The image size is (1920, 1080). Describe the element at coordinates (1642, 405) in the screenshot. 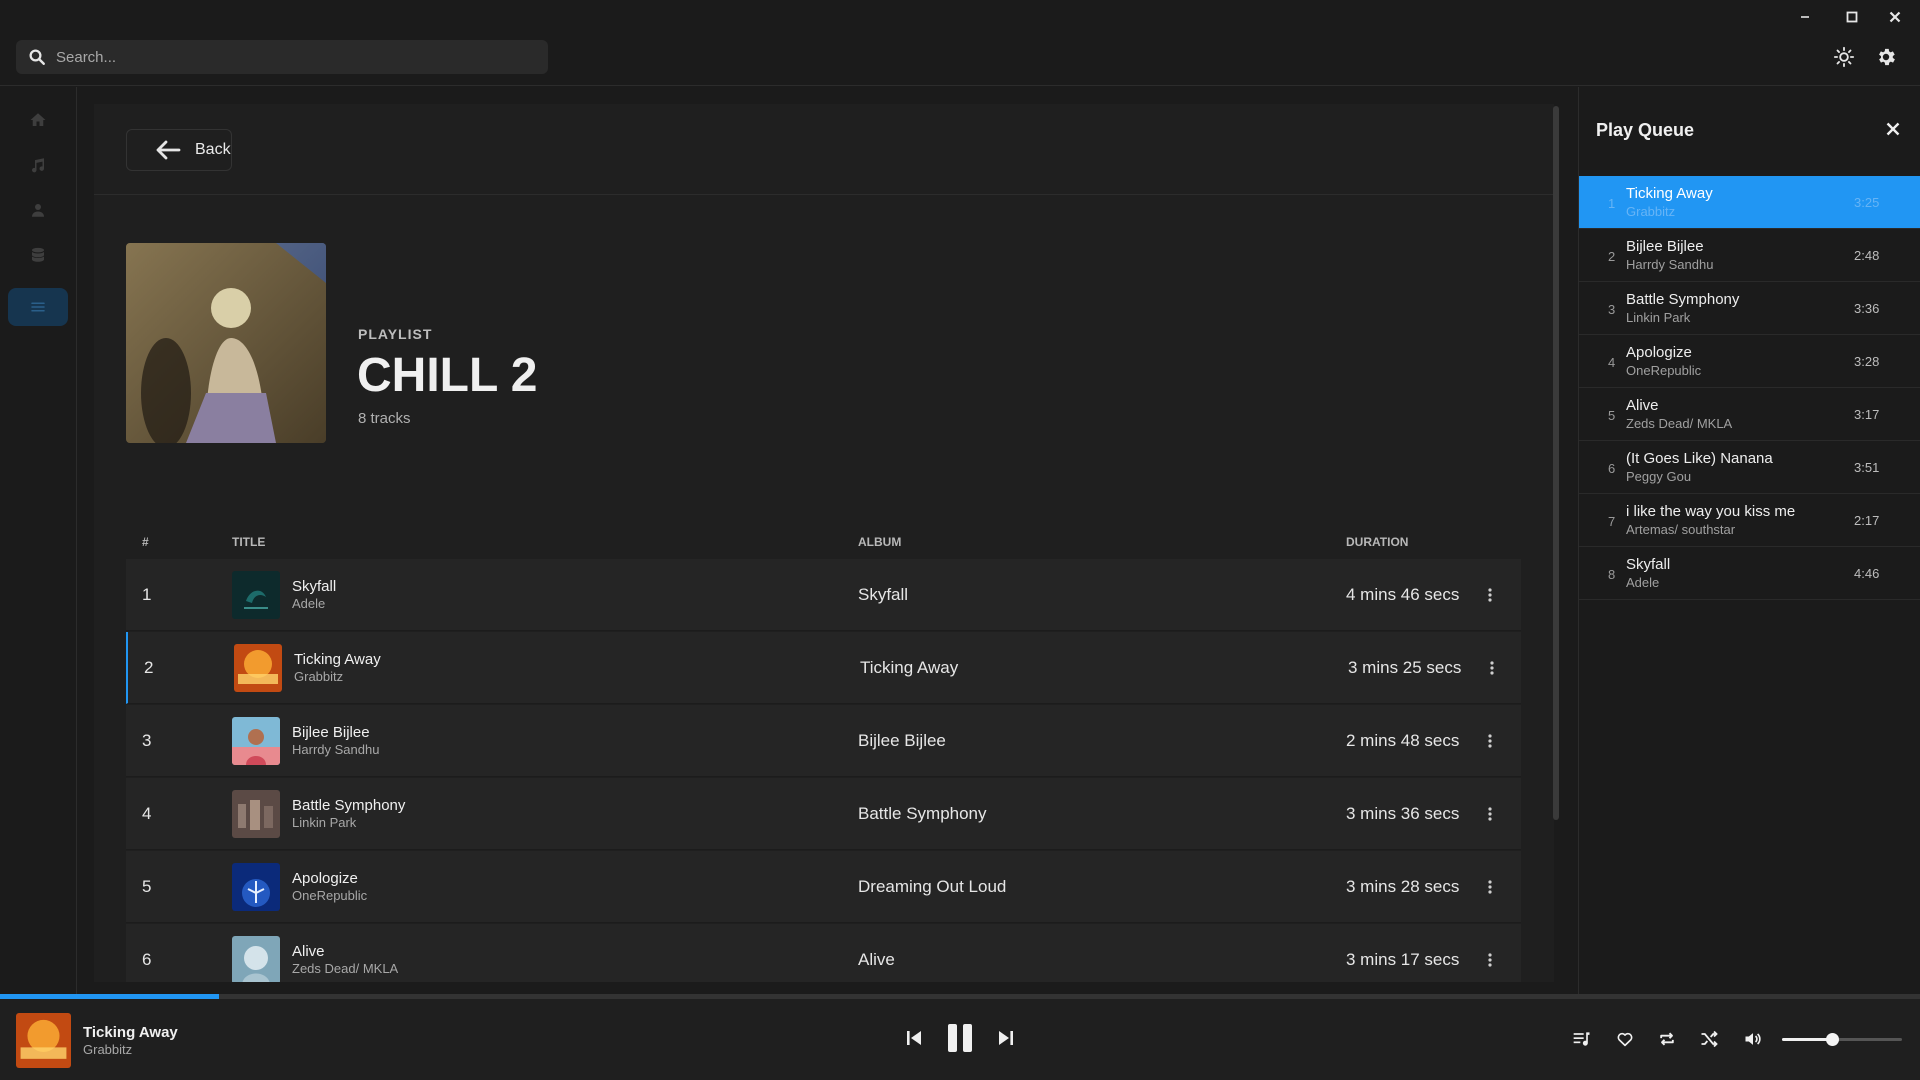

I see `queue-item-title: Alive` at that location.